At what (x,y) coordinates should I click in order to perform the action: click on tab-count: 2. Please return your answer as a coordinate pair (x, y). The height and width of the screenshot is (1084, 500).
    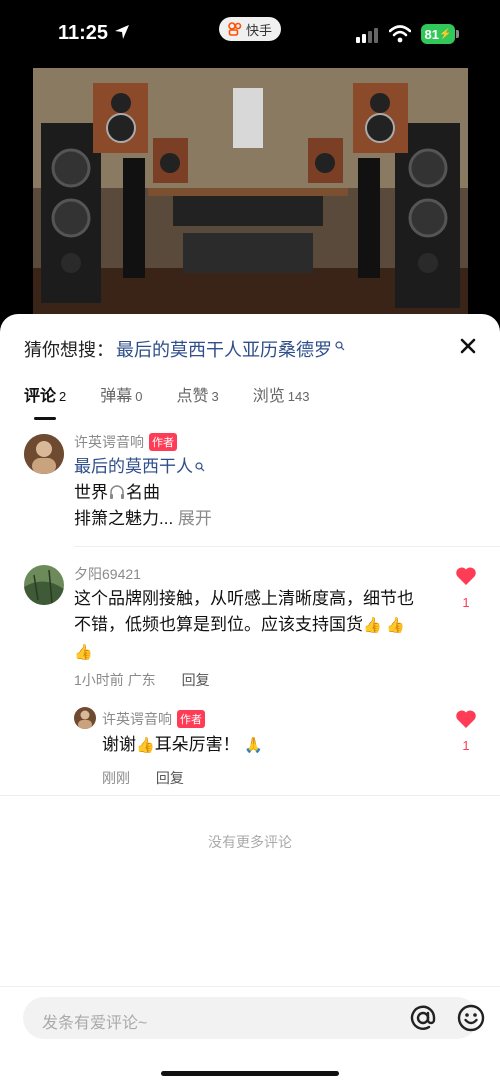
    Looking at the image, I should click on (63, 396).